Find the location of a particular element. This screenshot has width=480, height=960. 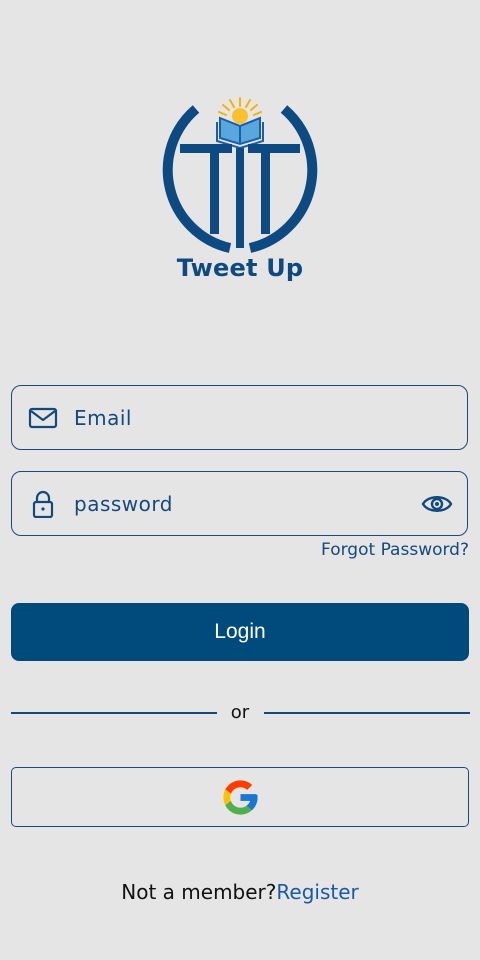

email-field is located at coordinates (239, 417).